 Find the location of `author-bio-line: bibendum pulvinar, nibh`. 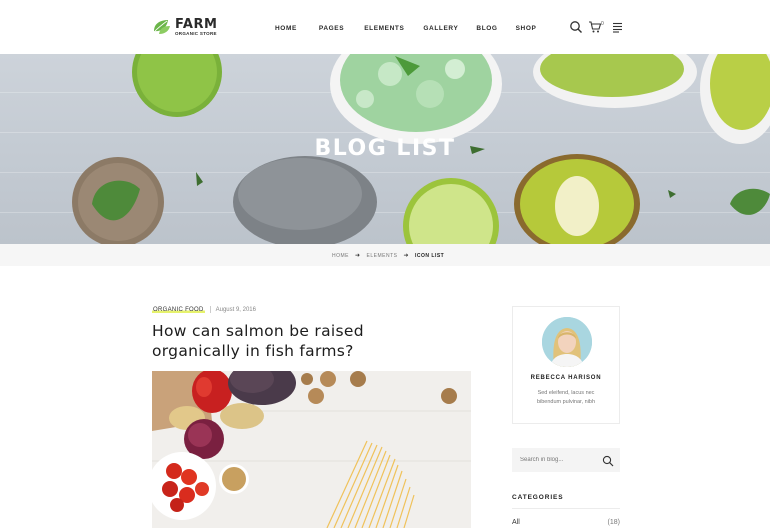

author-bio-line: bibendum pulvinar, nibh is located at coordinates (566, 402).